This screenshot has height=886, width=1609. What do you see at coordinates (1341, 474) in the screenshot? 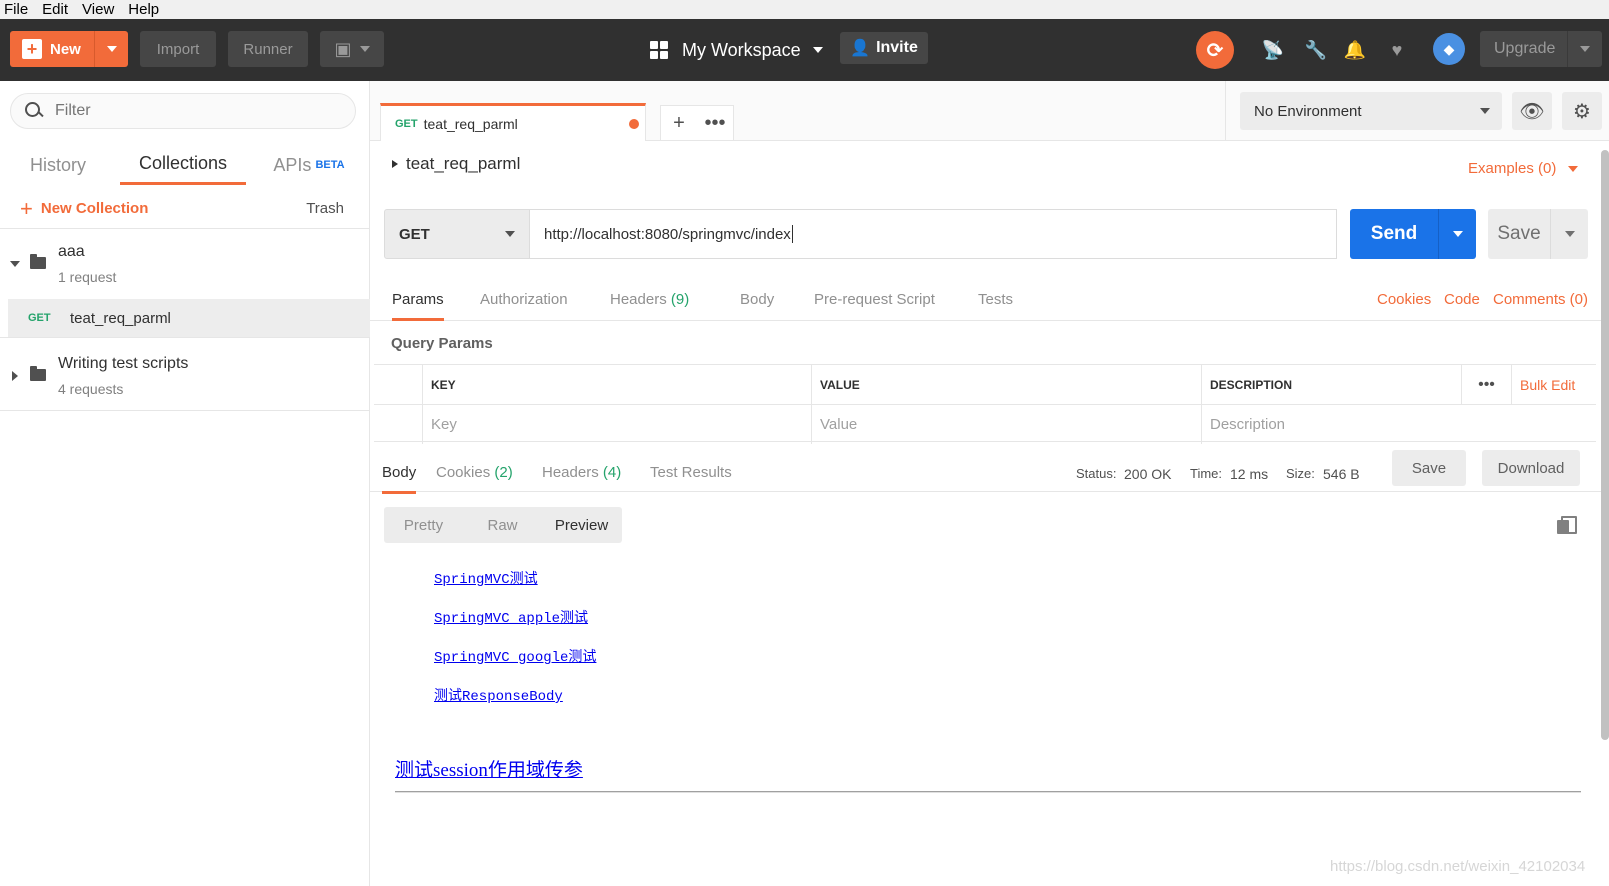
I see `size-value: 546 B` at bounding box center [1341, 474].